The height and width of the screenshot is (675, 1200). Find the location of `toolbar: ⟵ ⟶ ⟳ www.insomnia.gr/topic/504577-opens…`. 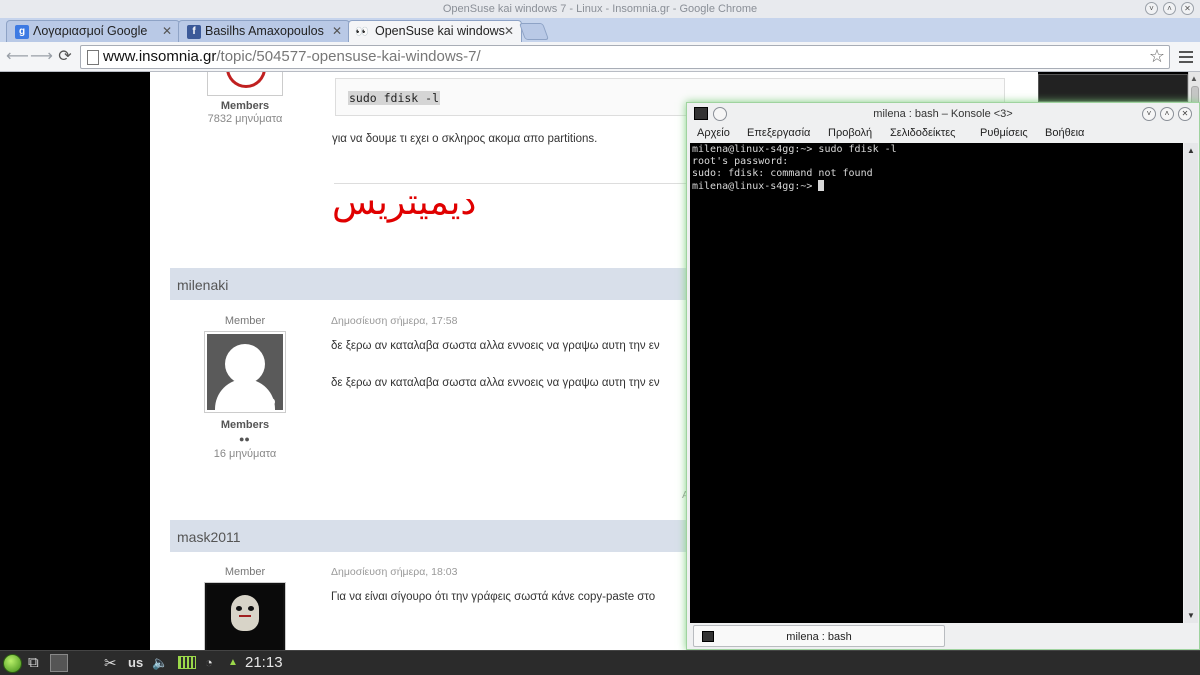

toolbar: ⟵ ⟶ ⟳ www.insomnia.gr/topic/504577-opens… is located at coordinates (600, 57).